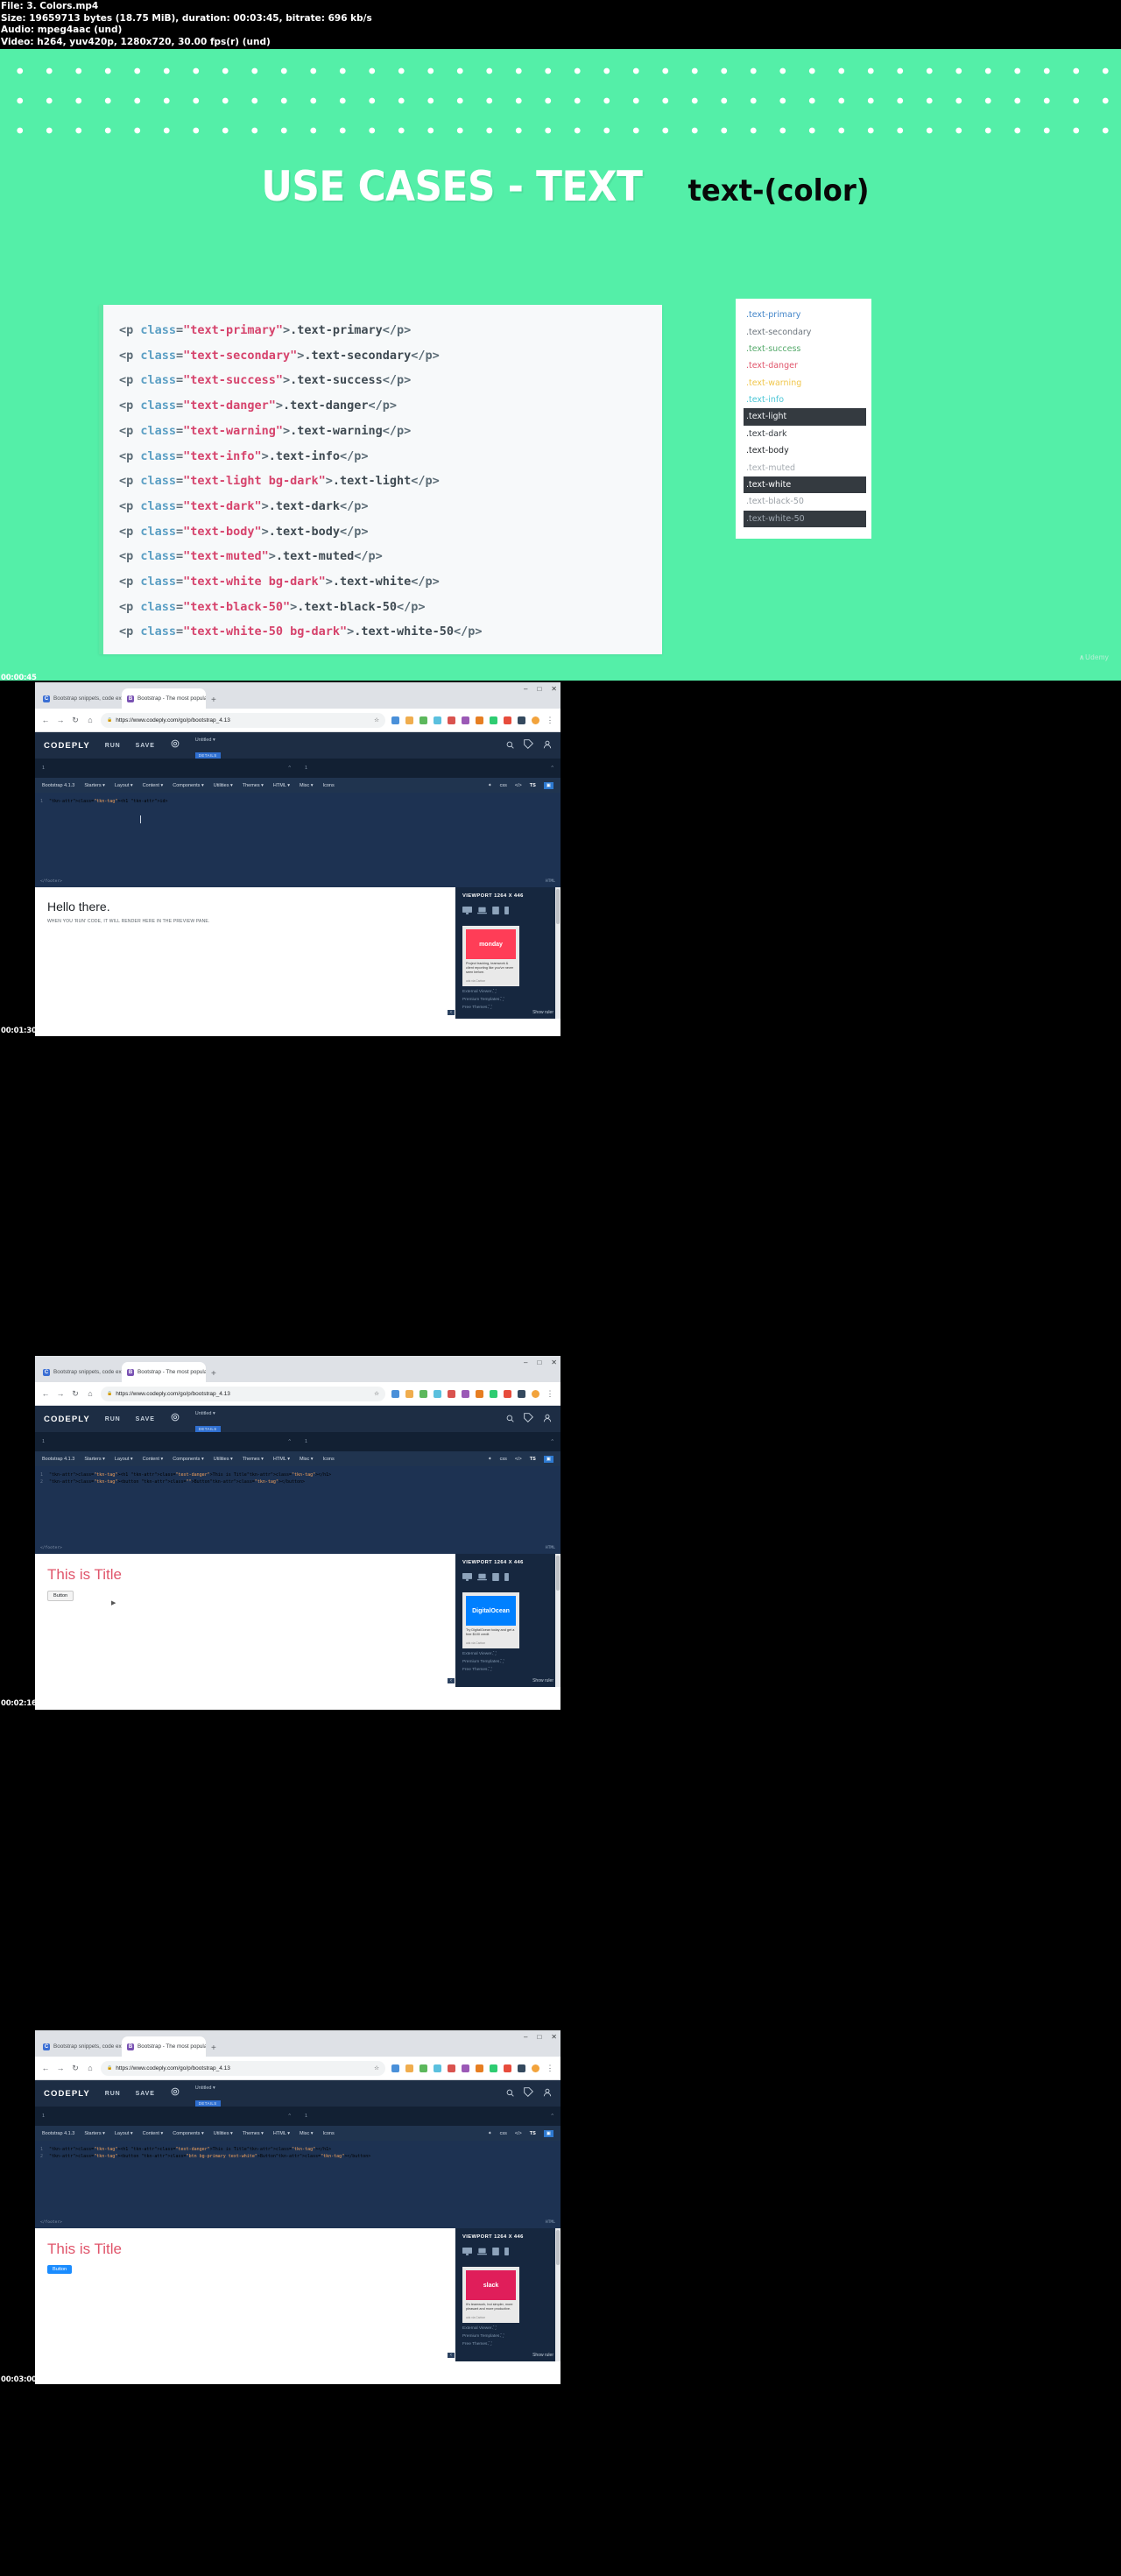 The width and height of the screenshot is (1121, 2576). Describe the element at coordinates (253, 1459) in the screenshot. I see `nav-item-themes: Themes ▾` at that location.